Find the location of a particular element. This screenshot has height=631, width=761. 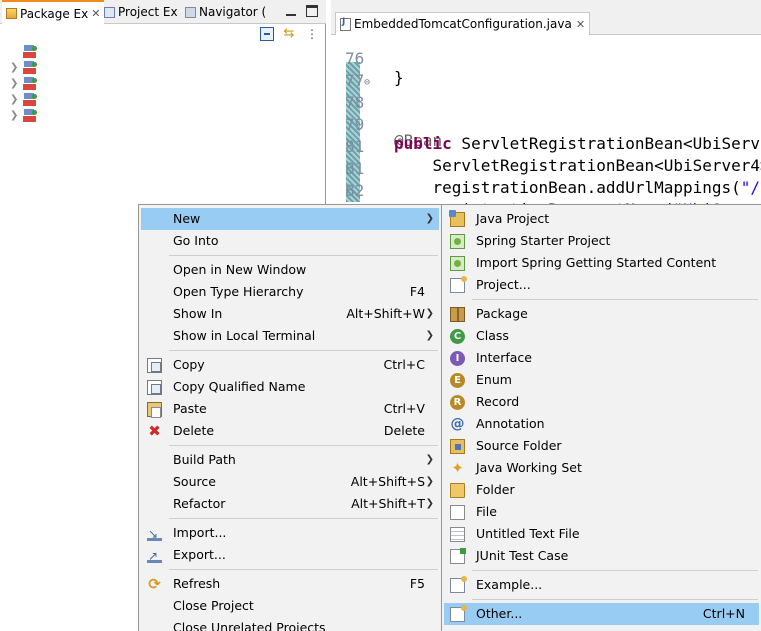

maximize-icon is located at coordinates (312, 11).